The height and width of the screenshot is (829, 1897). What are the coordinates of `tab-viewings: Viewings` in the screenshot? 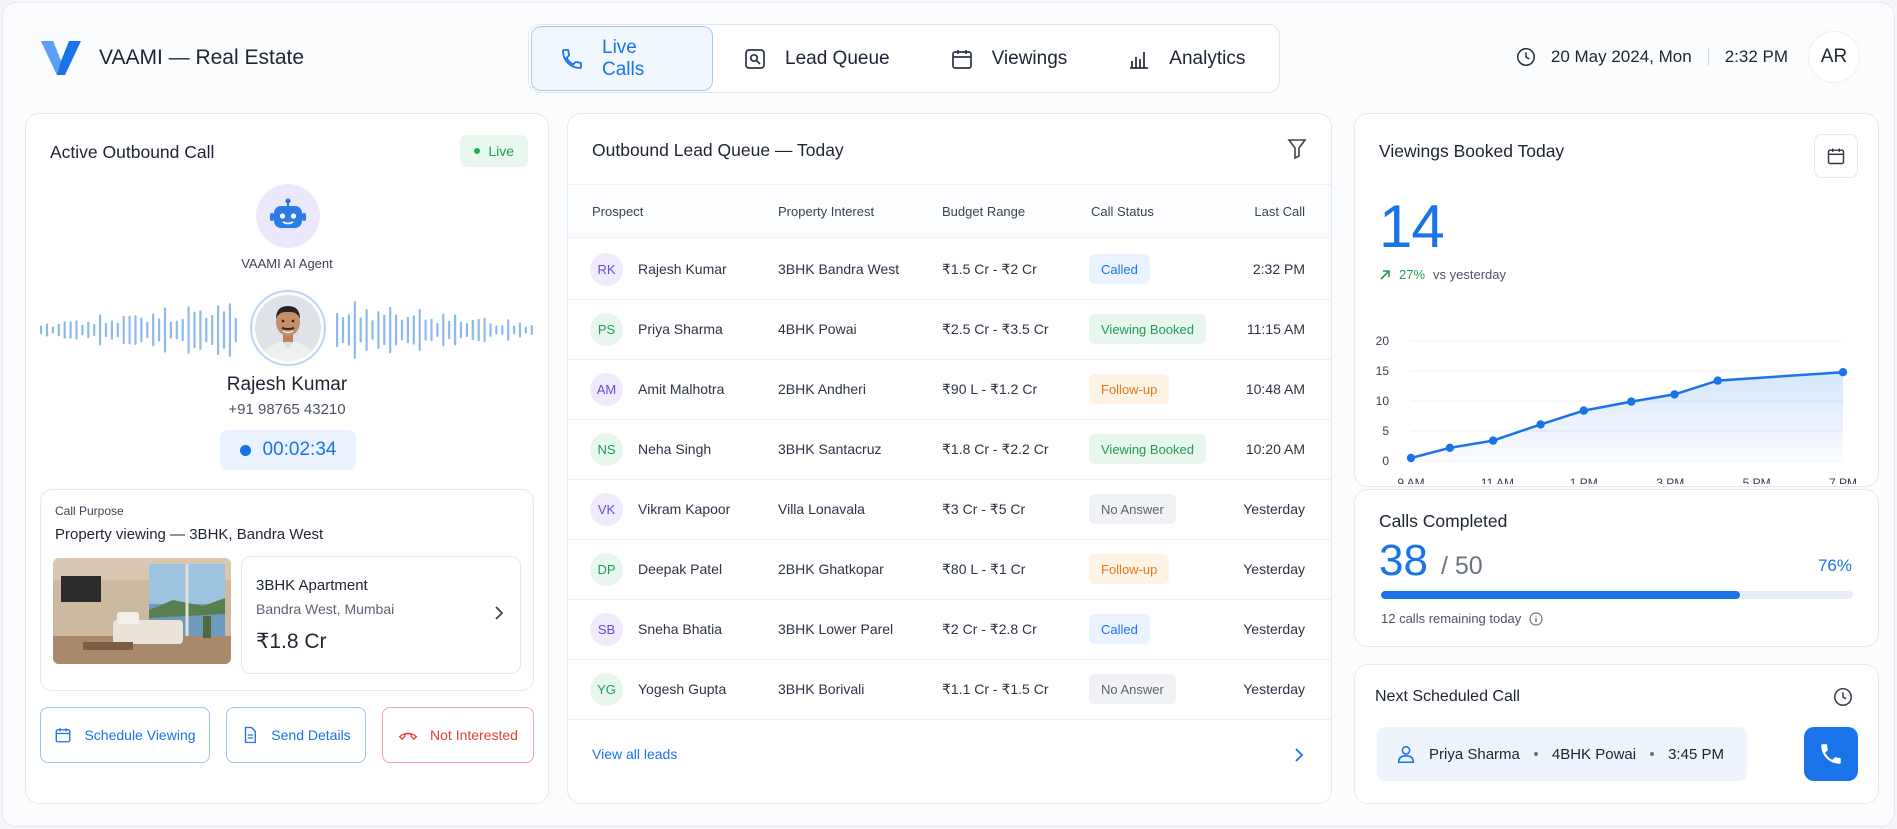 It's located at (1009, 58).